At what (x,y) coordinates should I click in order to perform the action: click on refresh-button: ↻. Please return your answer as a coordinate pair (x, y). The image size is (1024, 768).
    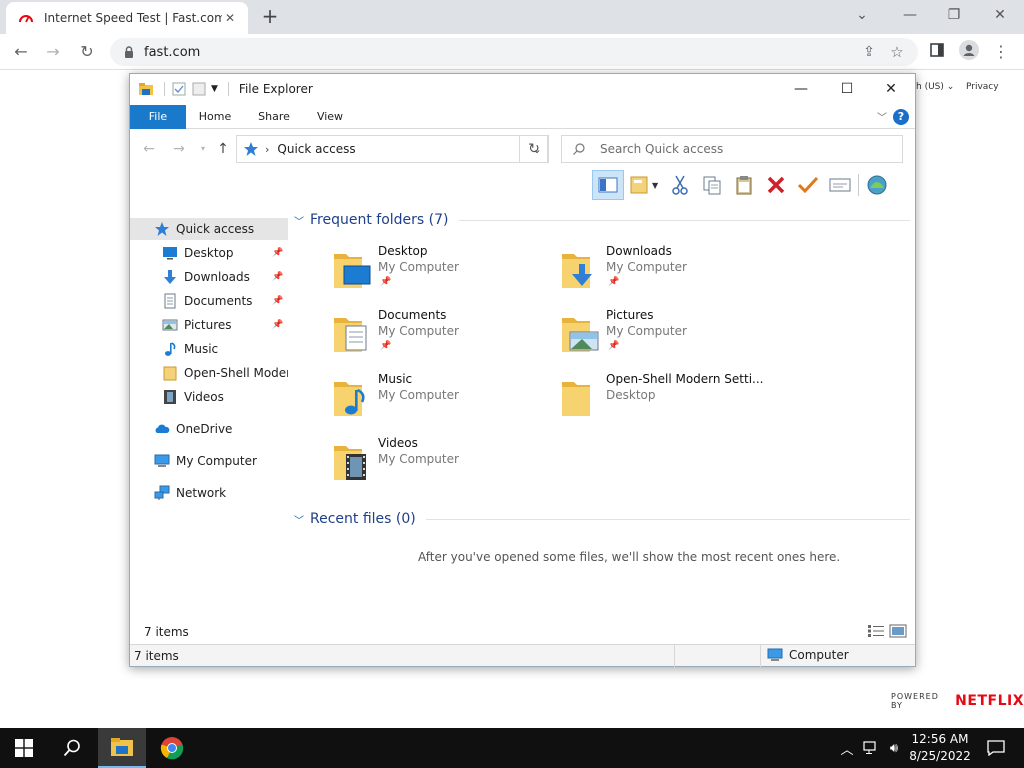
    Looking at the image, I should click on (534, 149).